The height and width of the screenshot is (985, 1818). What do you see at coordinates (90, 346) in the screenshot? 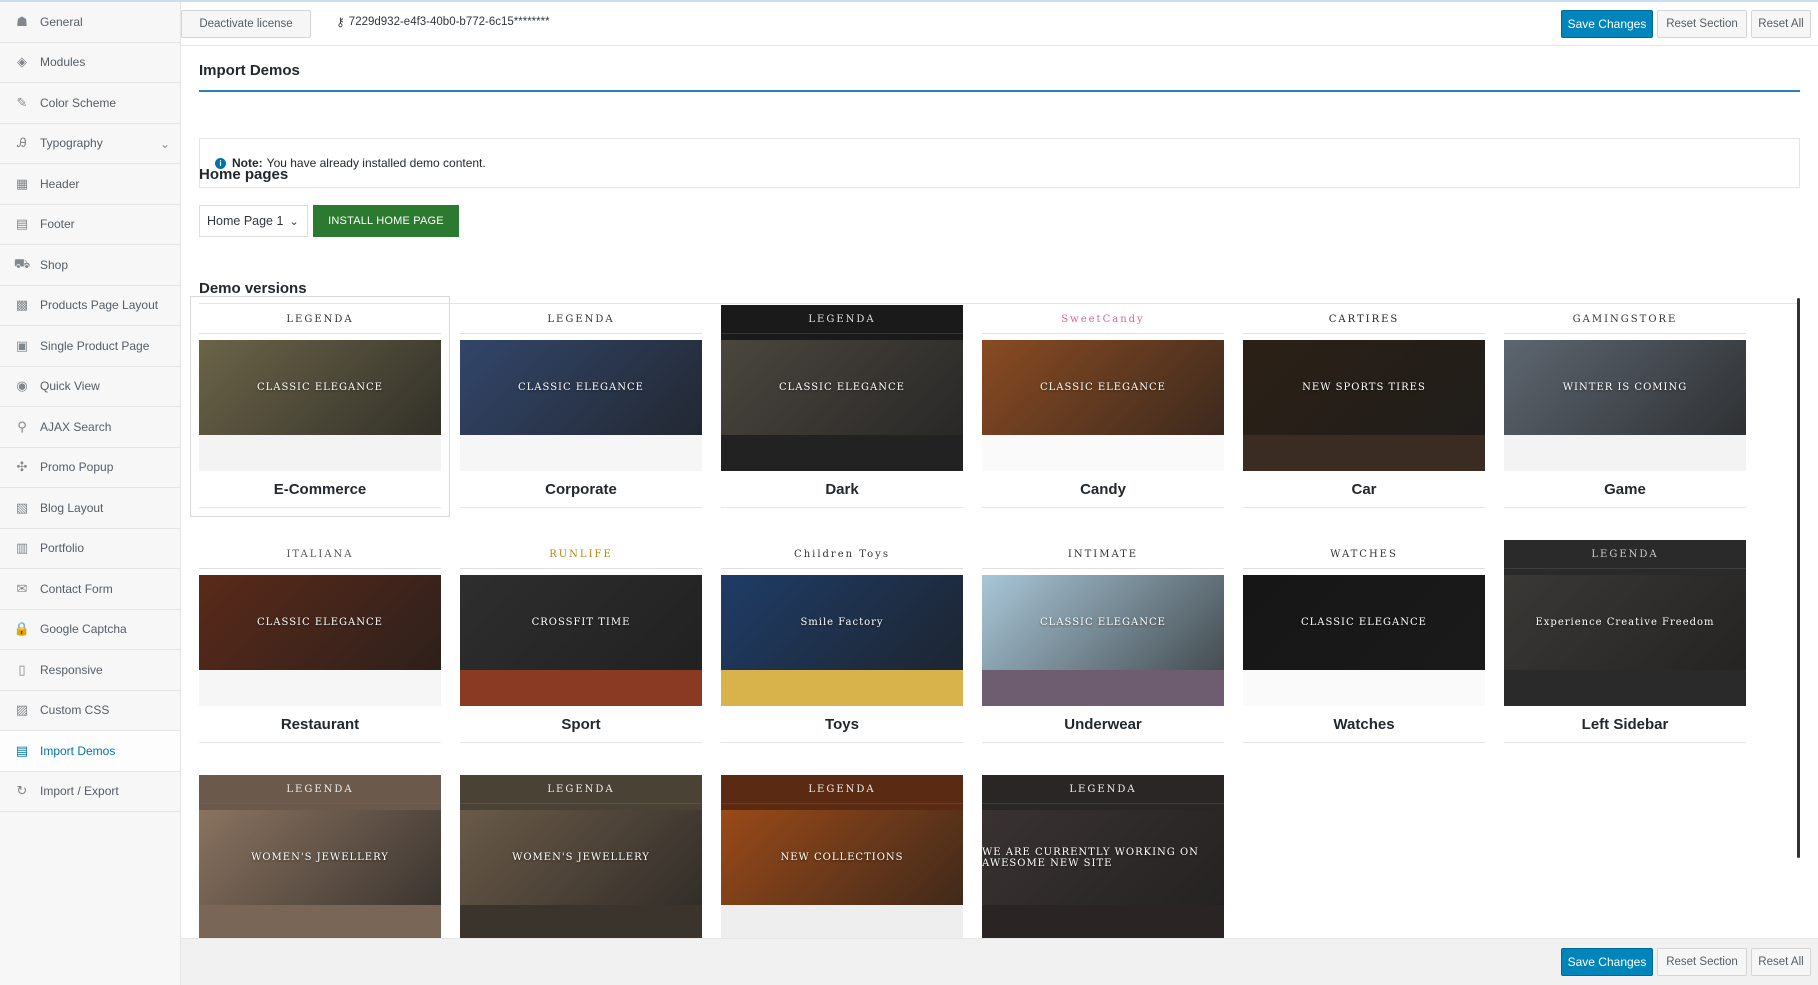
I see `sidebar-item-single-product-page: ▣ Single Product Page` at bounding box center [90, 346].